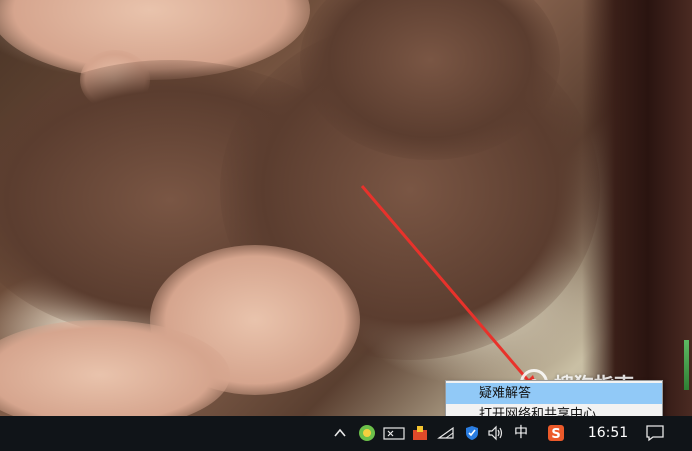 This screenshot has width=692, height=451. I want to click on card-reader-icon, so click(394, 433).